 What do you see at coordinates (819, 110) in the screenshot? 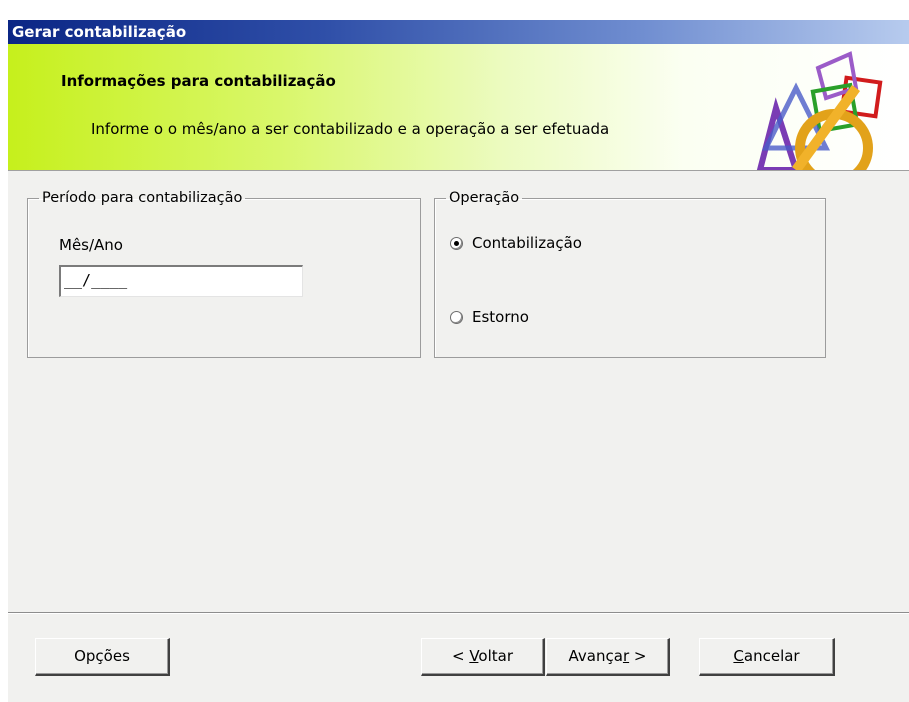
I see `geometric-shapes-logo-icon` at bounding box center [819, 110].